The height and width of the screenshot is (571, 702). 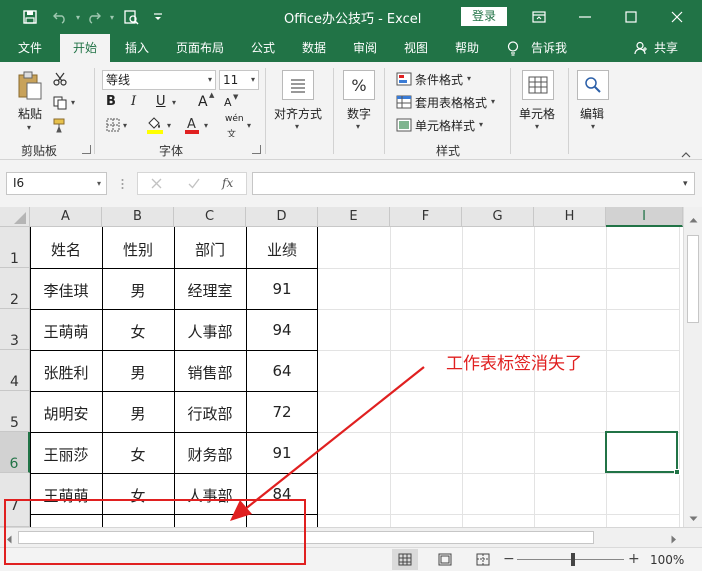 I want to click on paste-dropdown-icon: ▾, so click(x=29, y=127).